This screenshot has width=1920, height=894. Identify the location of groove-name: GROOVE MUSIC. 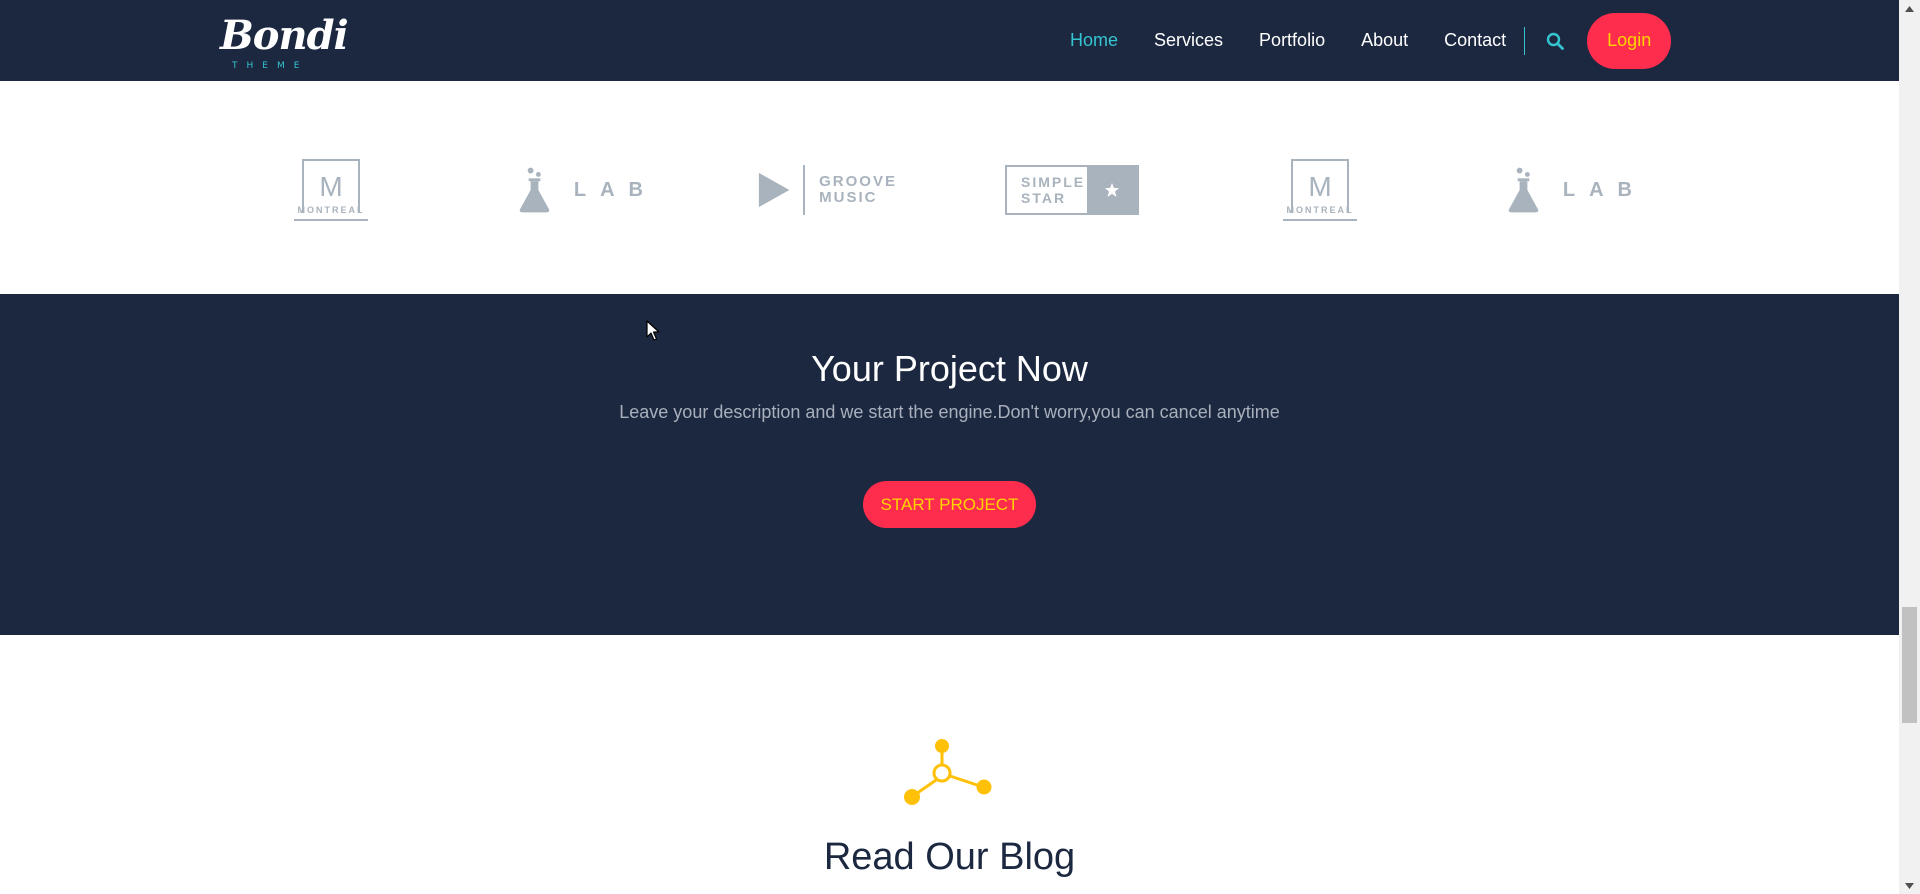
(858, 190).